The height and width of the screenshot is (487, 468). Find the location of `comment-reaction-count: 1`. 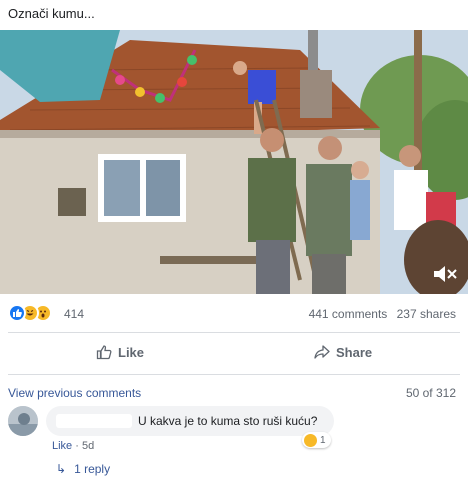

comment-reaction-count: 1 is located at coordinates (323, 440).